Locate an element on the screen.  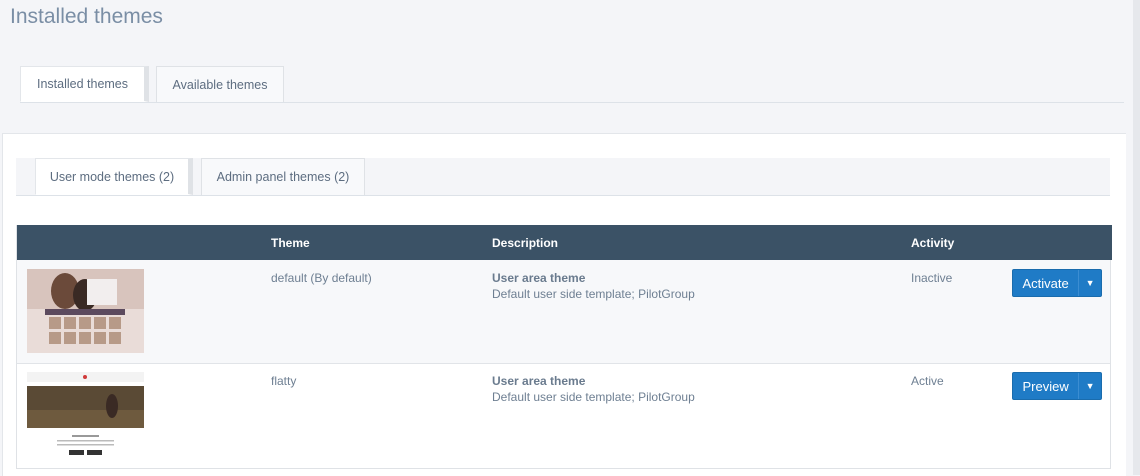
top-tabs: Installed themes Available themes is located at coordinates (572, 84).